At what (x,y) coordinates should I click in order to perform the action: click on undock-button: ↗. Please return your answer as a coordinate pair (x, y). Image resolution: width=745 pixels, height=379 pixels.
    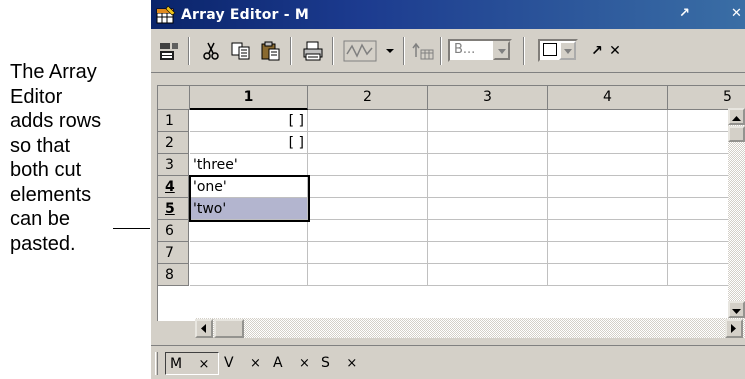
    Looking at the image, I should click on (684, 13).